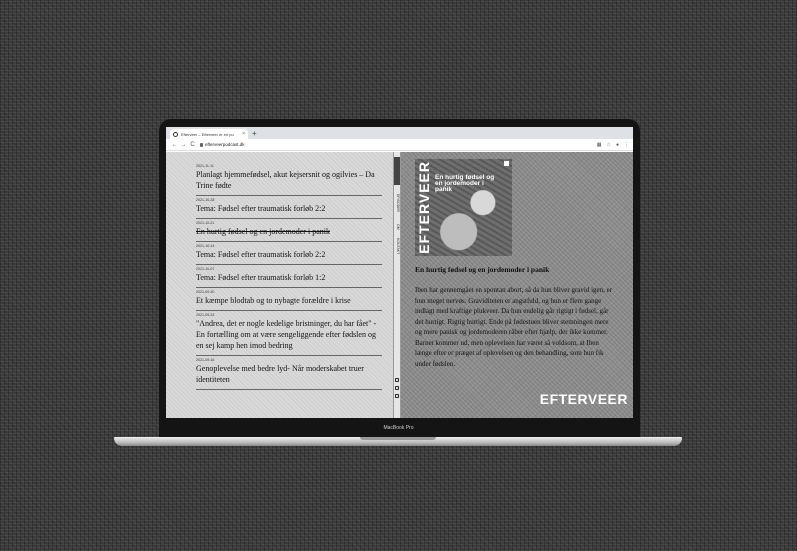 The image size is (797, 551). Describe the element at coordinates (399, 133) in the screenshot. I see `browser-tabbar: Efterveer – Efterveer er en pu × +` at that location.